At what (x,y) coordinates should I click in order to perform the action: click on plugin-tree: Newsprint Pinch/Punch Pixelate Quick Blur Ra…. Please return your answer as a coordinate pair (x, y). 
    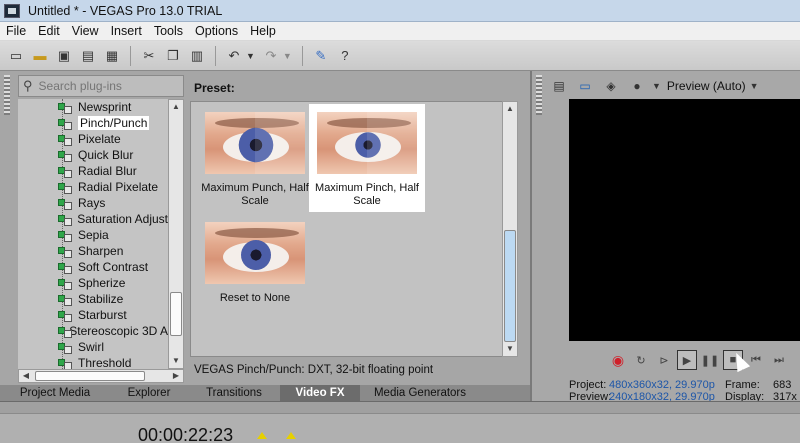
    Looking at the image, I should click on (93, 234).